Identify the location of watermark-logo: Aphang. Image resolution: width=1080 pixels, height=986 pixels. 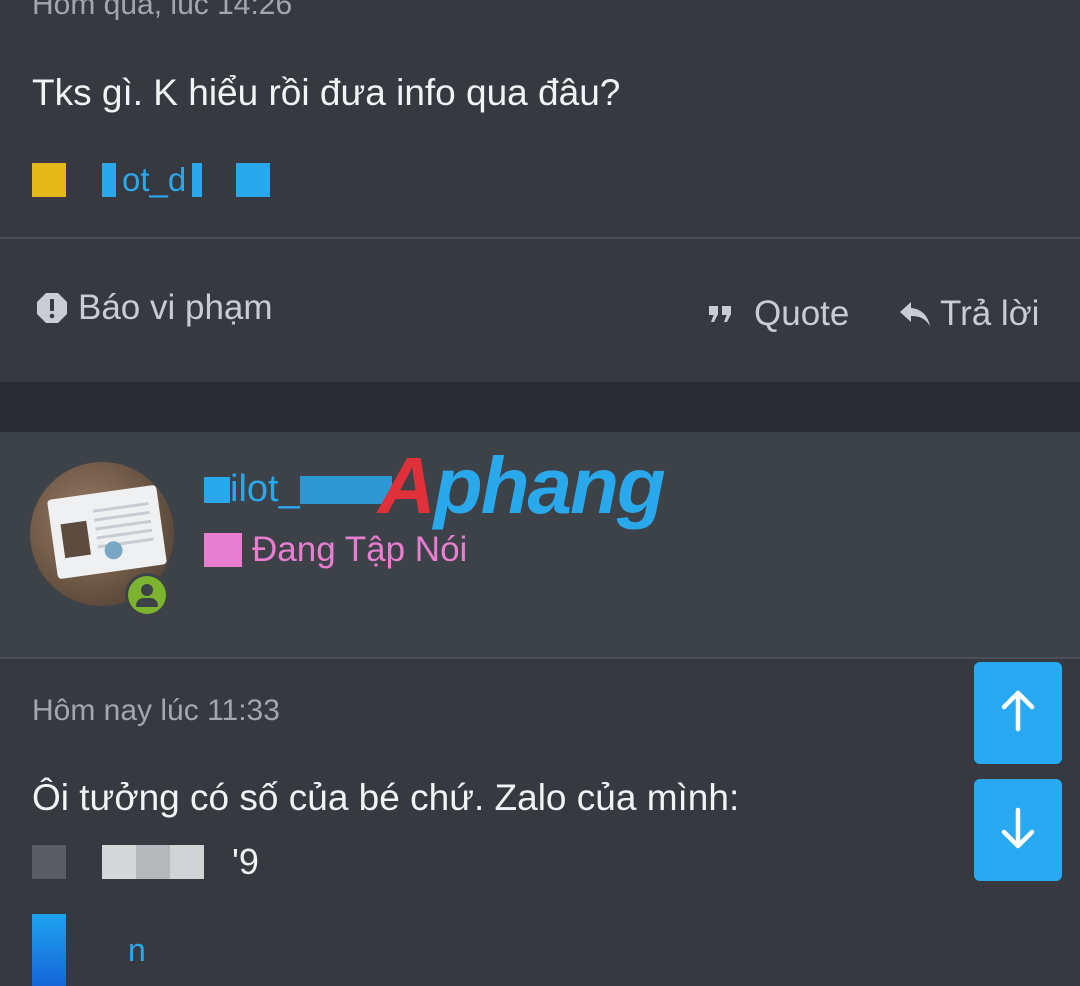
(522, 486).